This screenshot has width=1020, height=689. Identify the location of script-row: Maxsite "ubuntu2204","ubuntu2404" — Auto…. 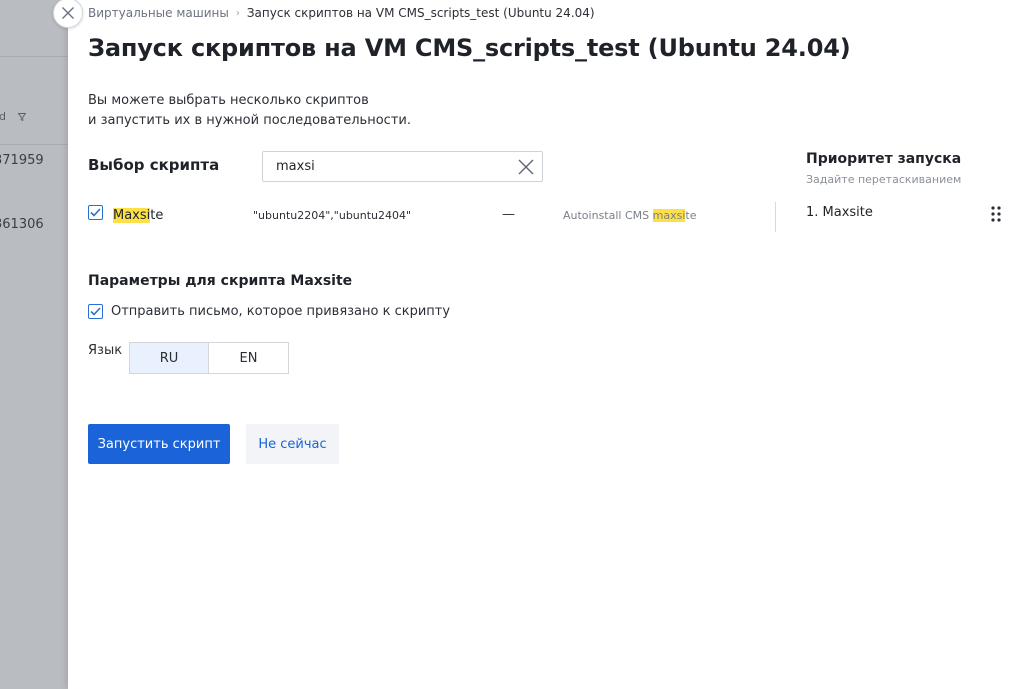
(433, 217).